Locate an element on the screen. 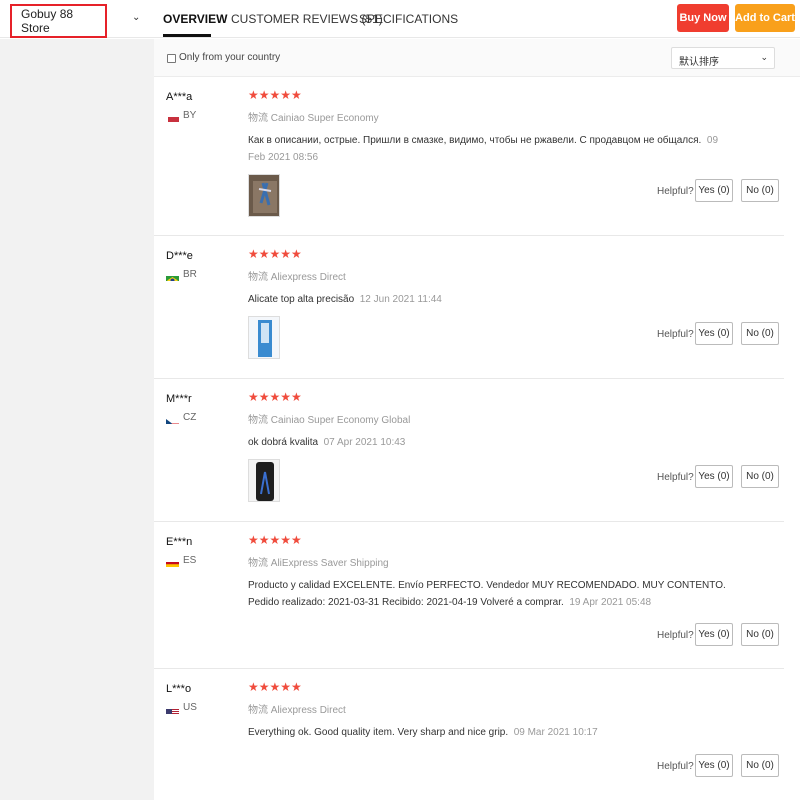 The height and width of the screenshot is (800, 800). review-date: 09 Mar 2021 10:17 is located at coordinates (555, 732).